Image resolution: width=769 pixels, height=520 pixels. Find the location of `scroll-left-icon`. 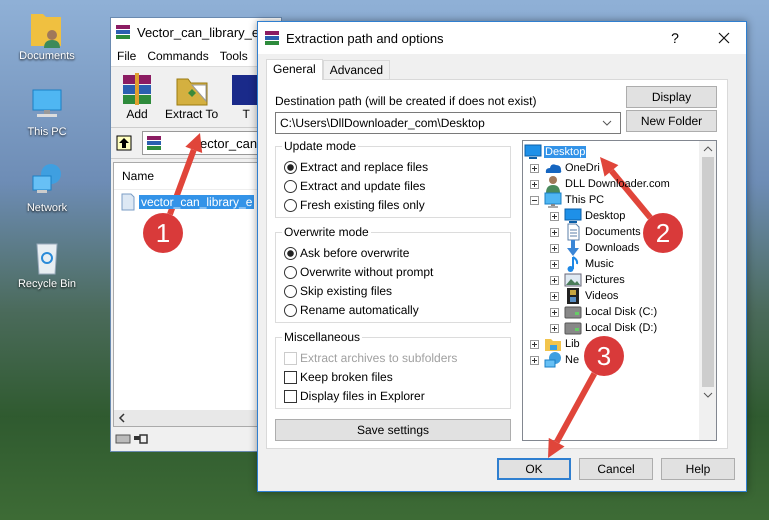

scroll-left-icon is located at coordinates (122, 418).